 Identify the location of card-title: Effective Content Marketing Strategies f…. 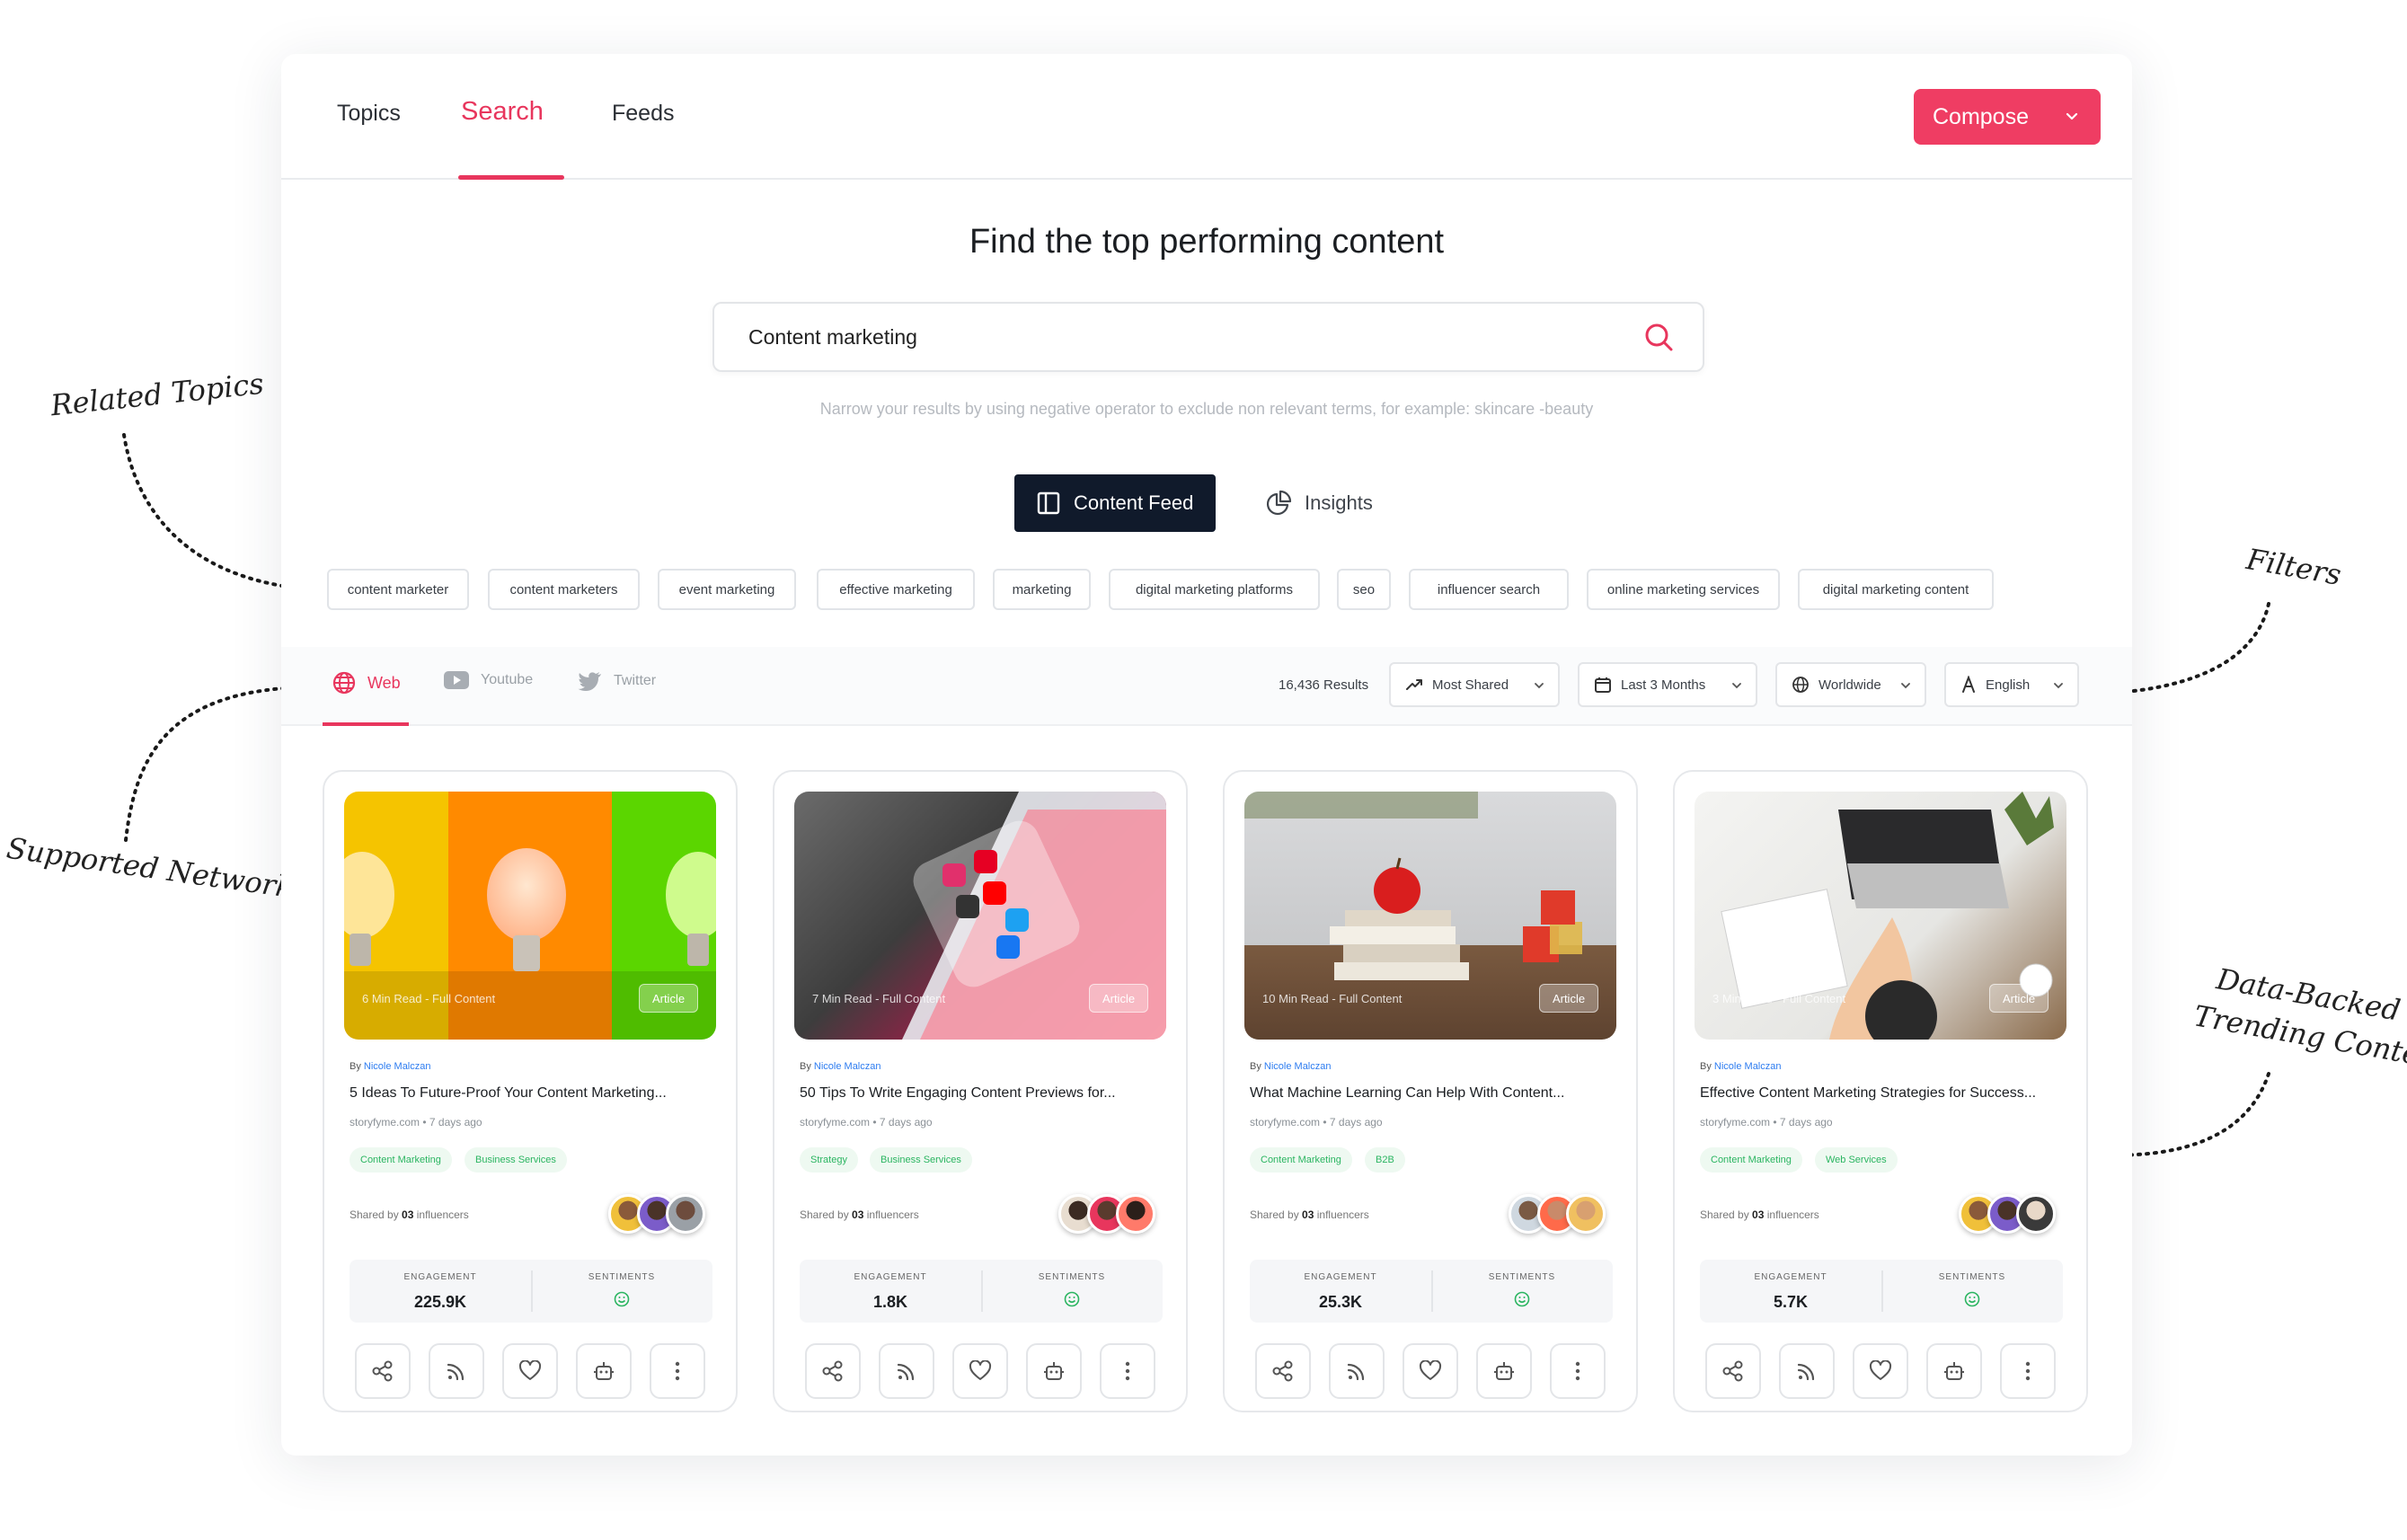
(1868, 1093).